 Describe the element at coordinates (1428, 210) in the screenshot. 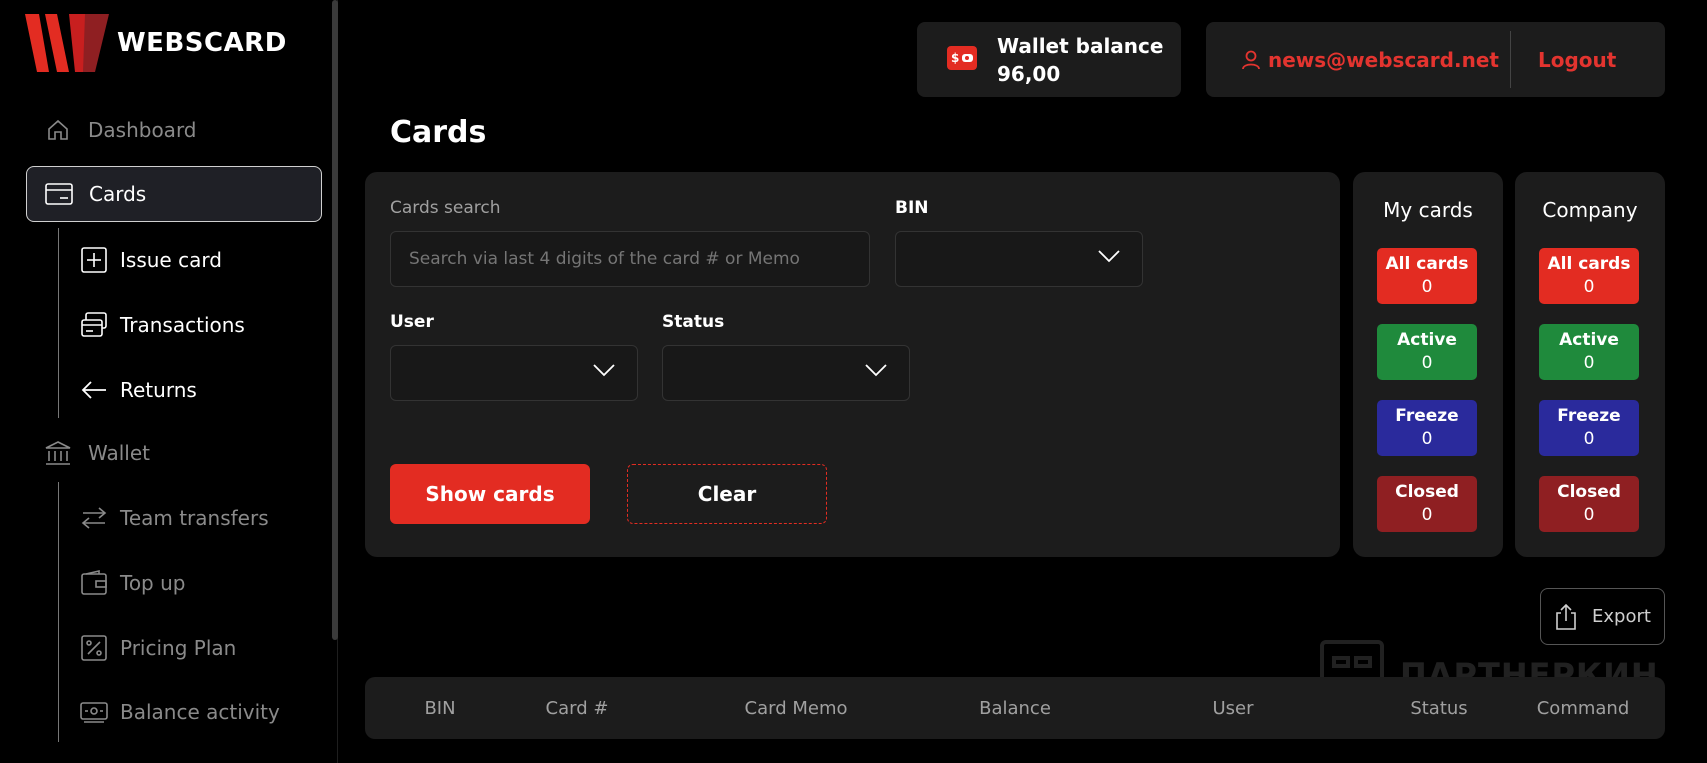

I see `my-cards-title: My cards` at that location.